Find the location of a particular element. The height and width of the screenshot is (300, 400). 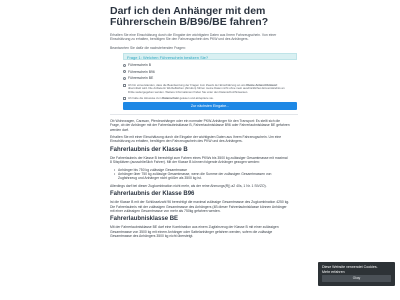

heading-class-b: Fahrerlaubnis der Klasse B is located at coordinates (149, 149).